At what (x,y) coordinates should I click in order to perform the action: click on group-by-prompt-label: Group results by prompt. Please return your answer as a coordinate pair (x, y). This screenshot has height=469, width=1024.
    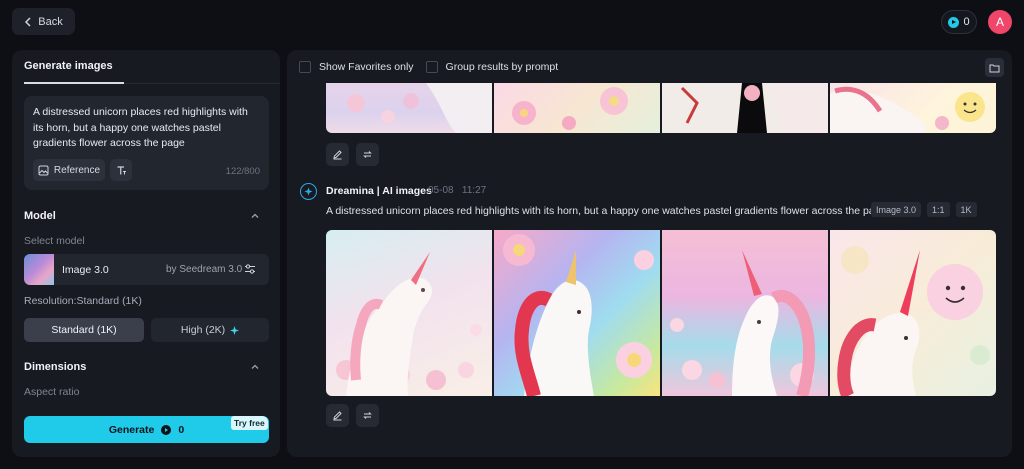
    Looking at the image, I should click on (502, 67).